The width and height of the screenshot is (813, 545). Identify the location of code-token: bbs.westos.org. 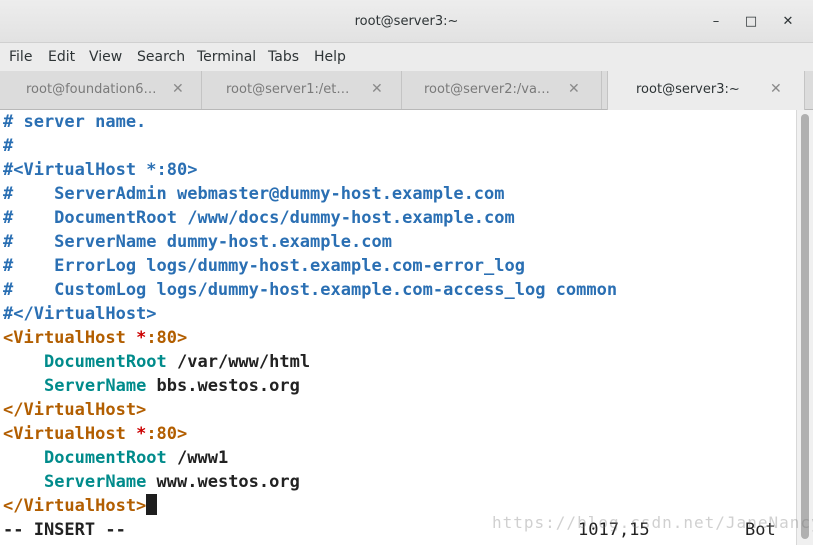
(223, 386).